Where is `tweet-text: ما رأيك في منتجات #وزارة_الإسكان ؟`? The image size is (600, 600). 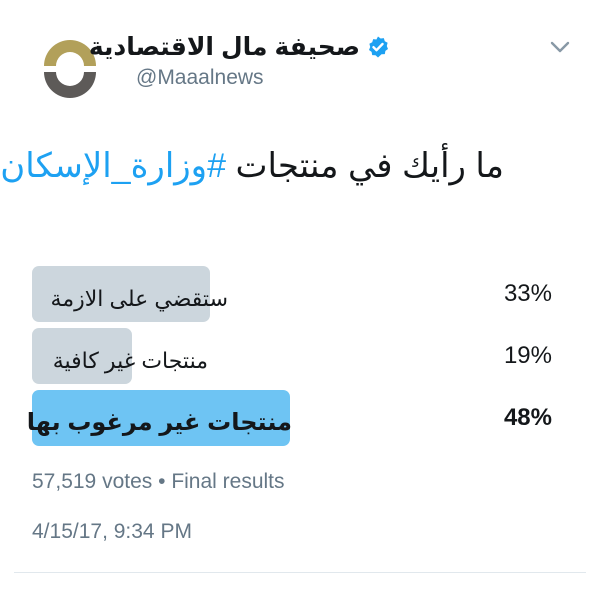 tweet-text: ما رأيك في منتجات #وزارة_الإسكان ؟ is located at coordinates (252, 166).